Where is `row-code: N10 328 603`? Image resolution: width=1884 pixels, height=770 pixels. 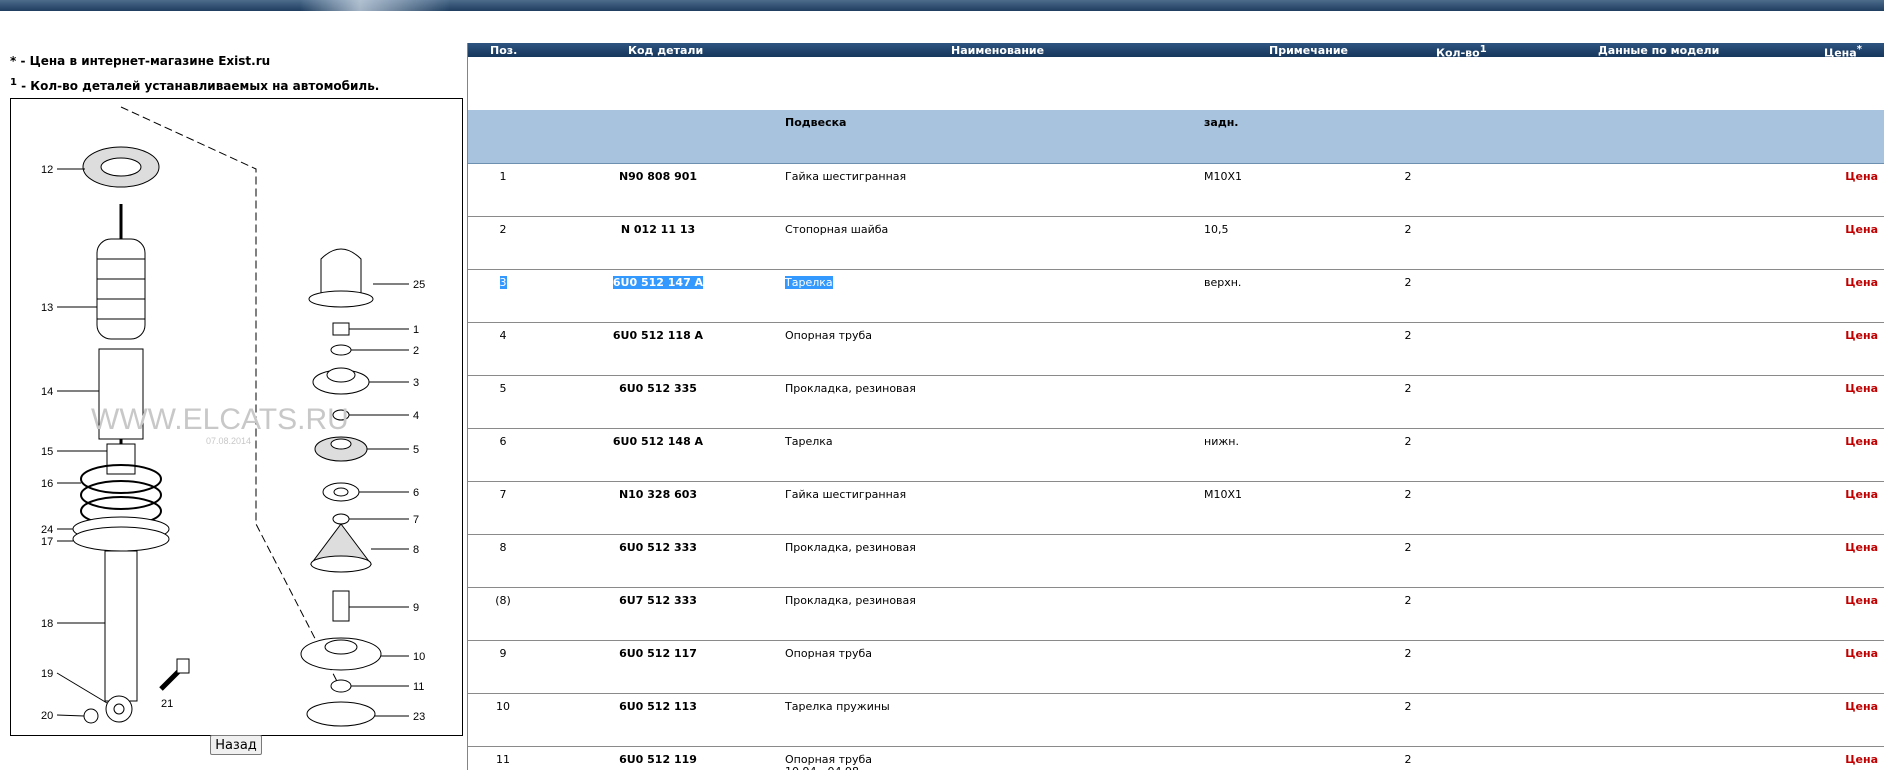
row-code: N10 328 603 is located at coordinates (658, 494).